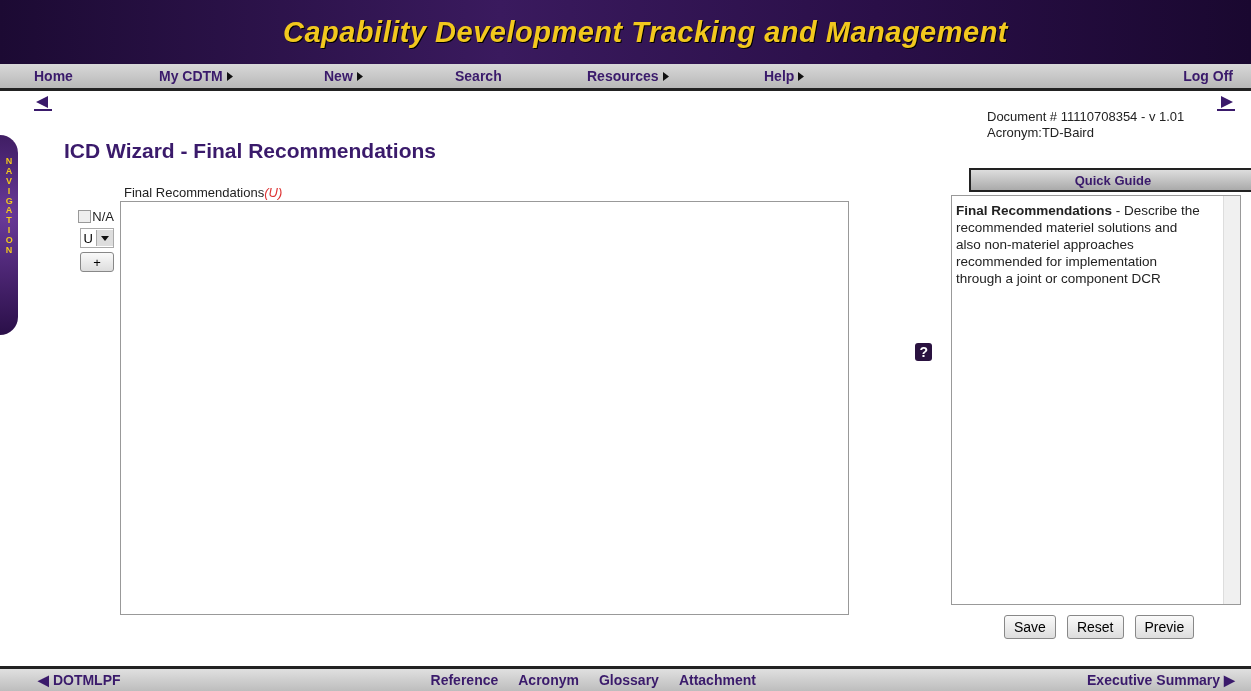 Image resolution: width=1251 pixels, height=691 pixels. Describe the element at coordinates (204, 192) in the screenshot. I see `field-label: Final Recommendations(U)` at that location.